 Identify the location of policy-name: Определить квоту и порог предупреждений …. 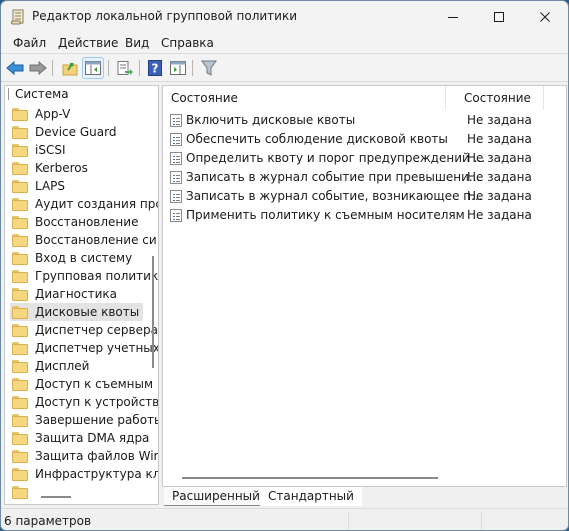
(336, 158).